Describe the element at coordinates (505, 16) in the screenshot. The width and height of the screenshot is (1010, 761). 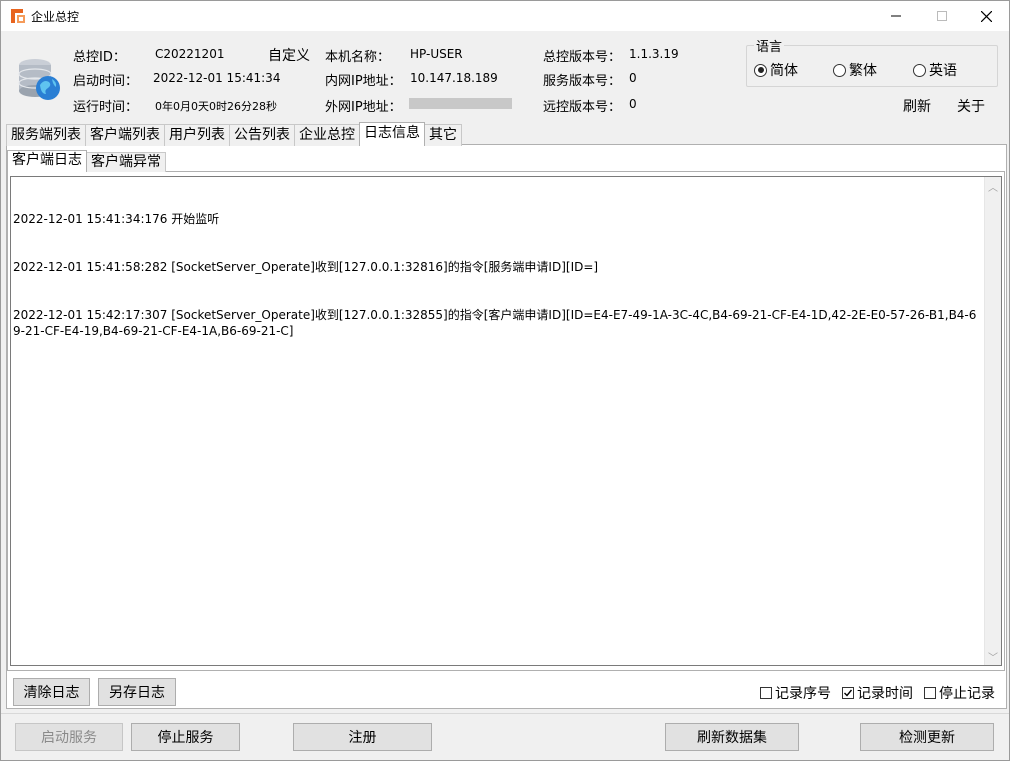
I see `title-bar: 企业总控` at that location.